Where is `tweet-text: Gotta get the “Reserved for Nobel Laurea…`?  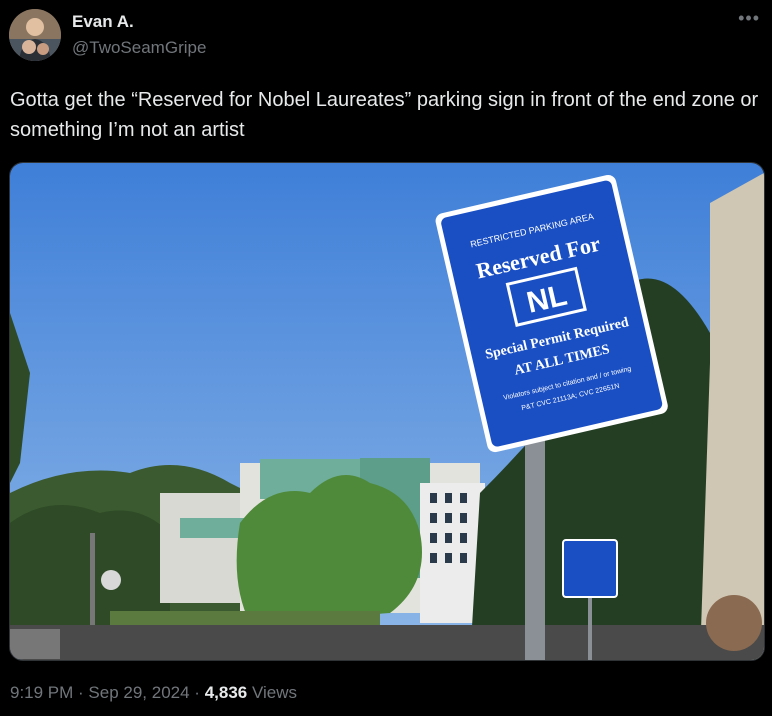
tweet-text: Gotta get the “Reserved for Nobel Laurea… is located at coordinates (384, 115).